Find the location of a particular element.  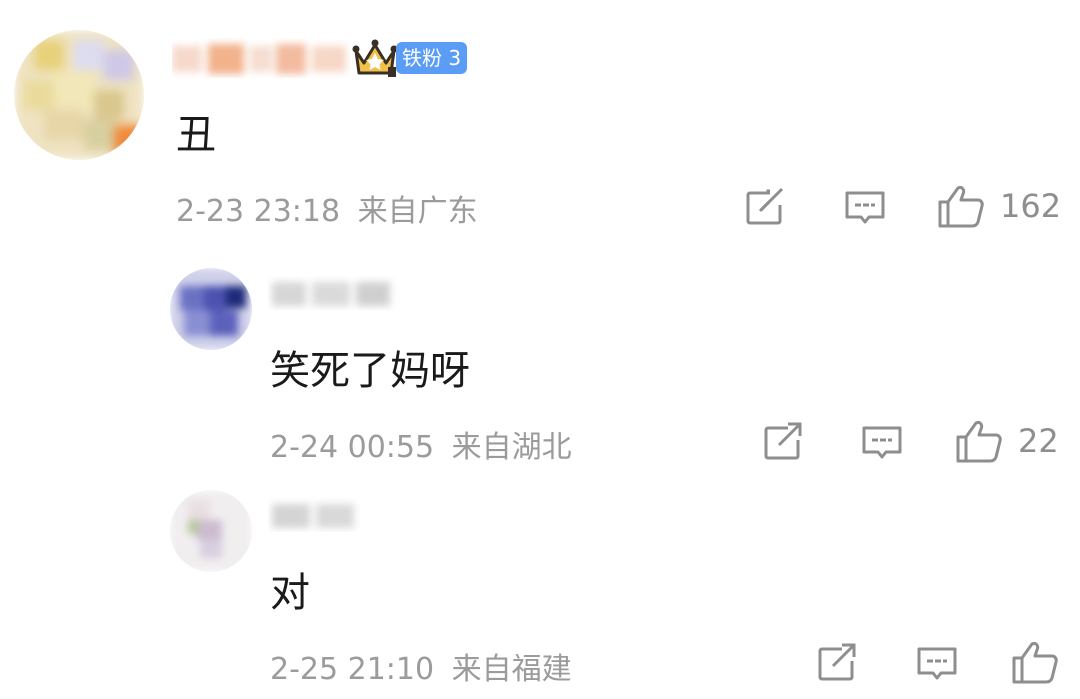

comment-meta: 2-25 21:10 来自福建 is located at coordinates (421, 666).